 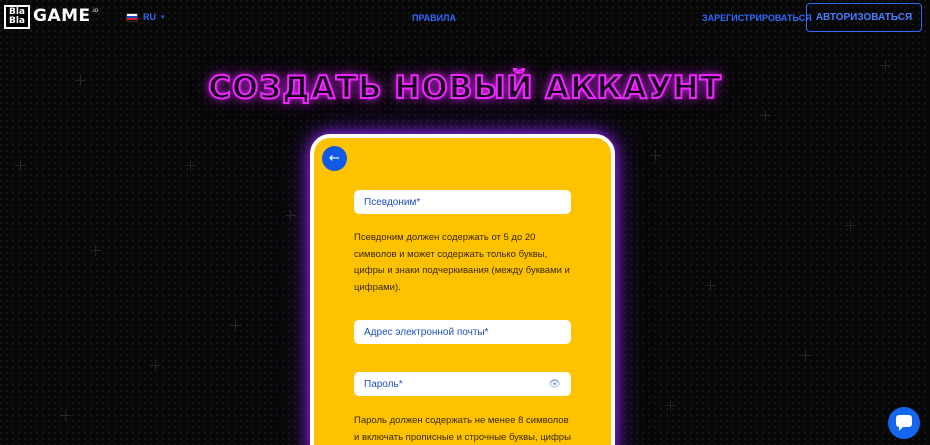 I want to click on arrow-left-icon: ←, so click(x=334, y=158).